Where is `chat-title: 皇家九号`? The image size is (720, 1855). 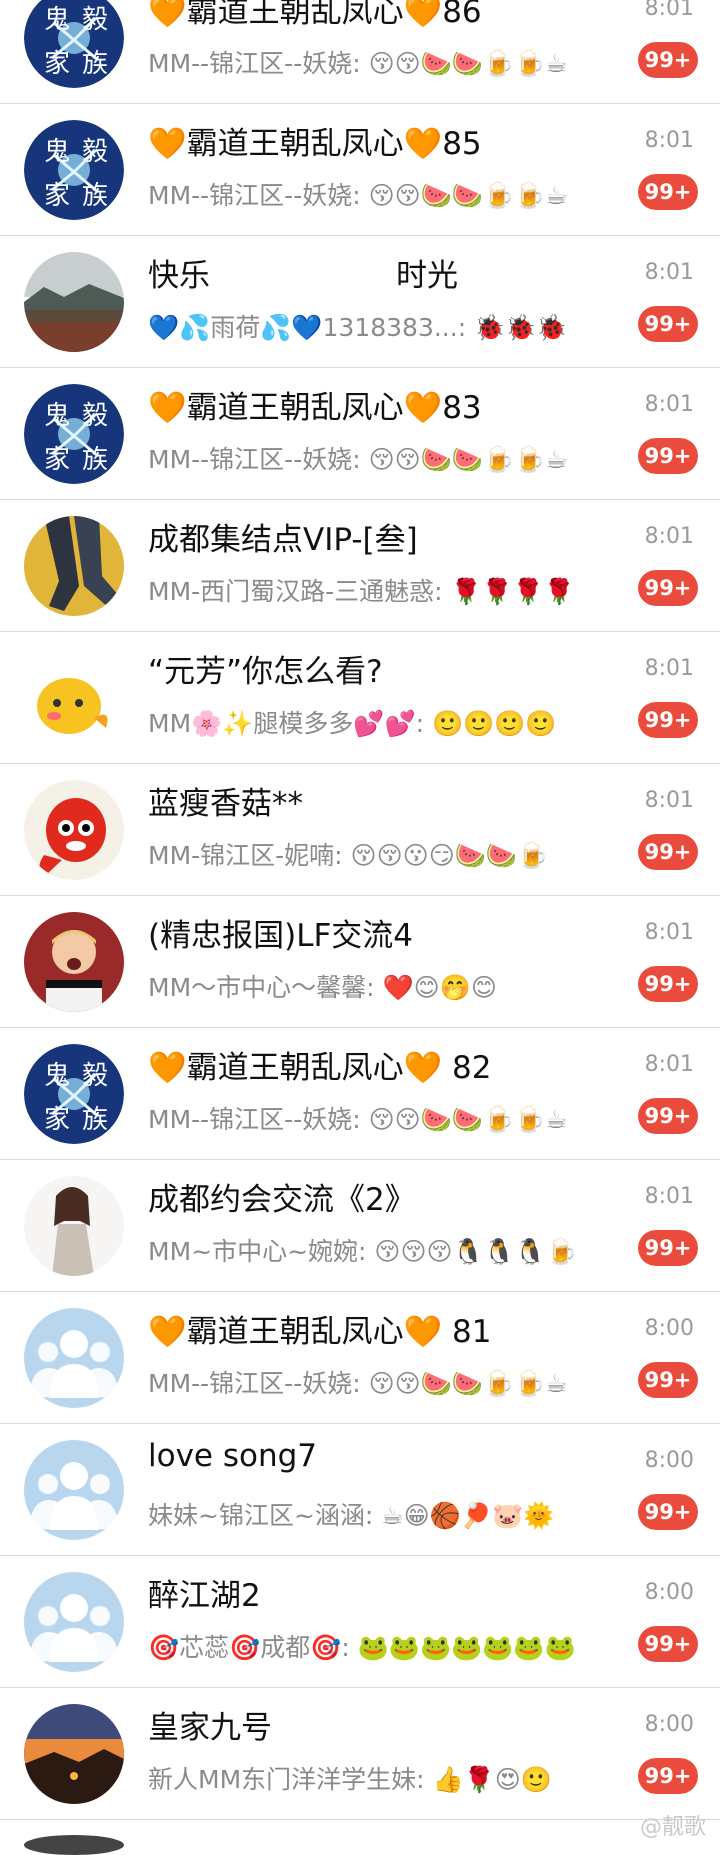 chat-title: 皇家九号 is located at coordinates (383, 1724).